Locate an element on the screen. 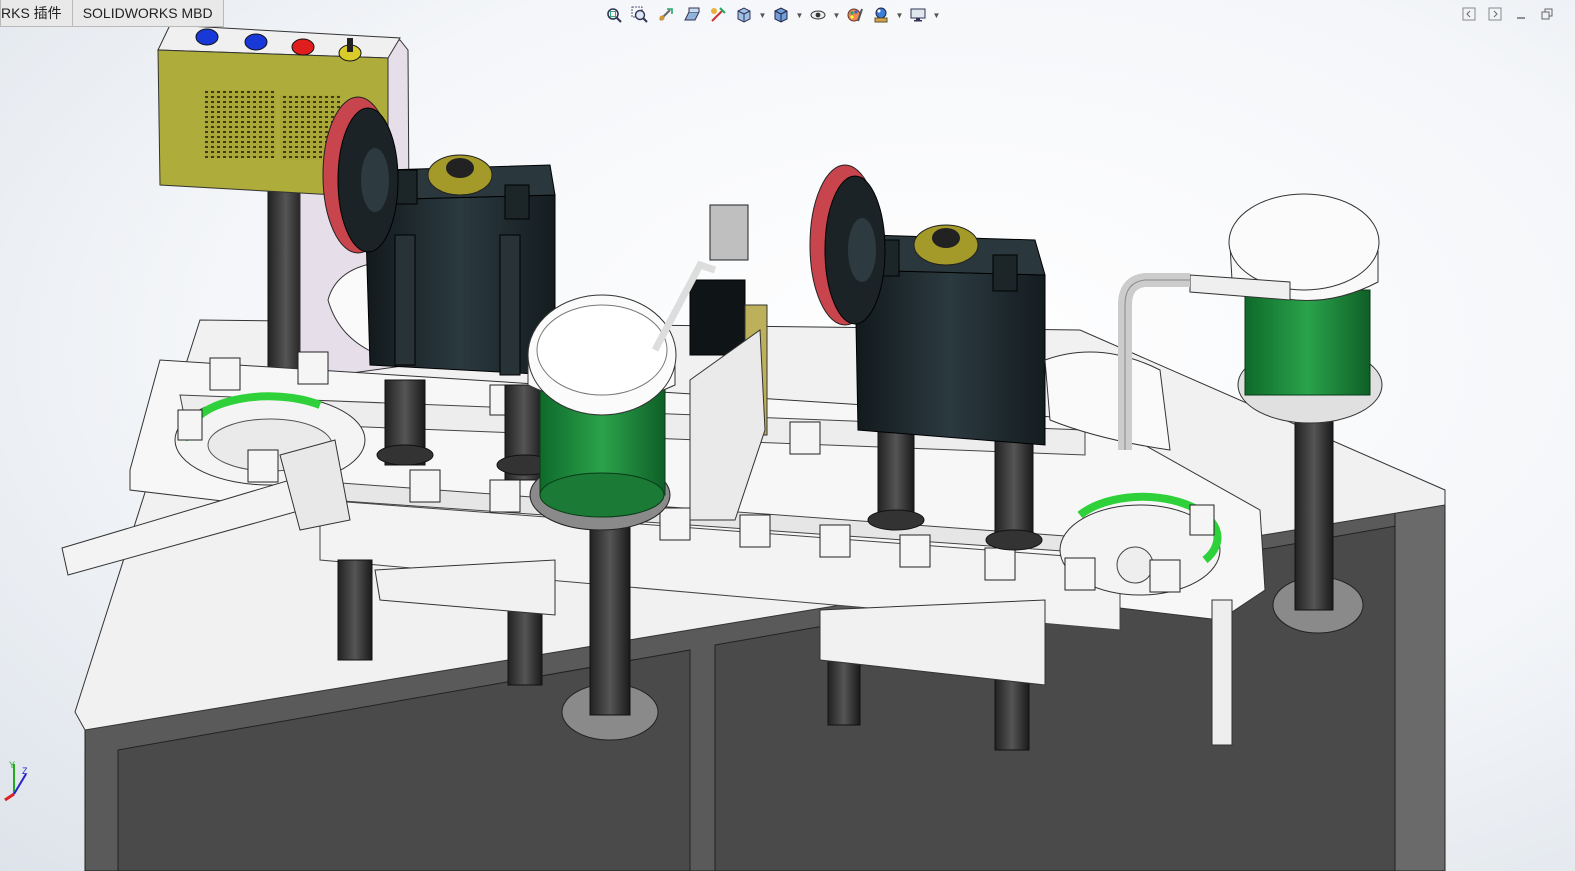  tab-solidworks-mbd: SOLIDWORKS MBD is located at coordinates (148, 13).